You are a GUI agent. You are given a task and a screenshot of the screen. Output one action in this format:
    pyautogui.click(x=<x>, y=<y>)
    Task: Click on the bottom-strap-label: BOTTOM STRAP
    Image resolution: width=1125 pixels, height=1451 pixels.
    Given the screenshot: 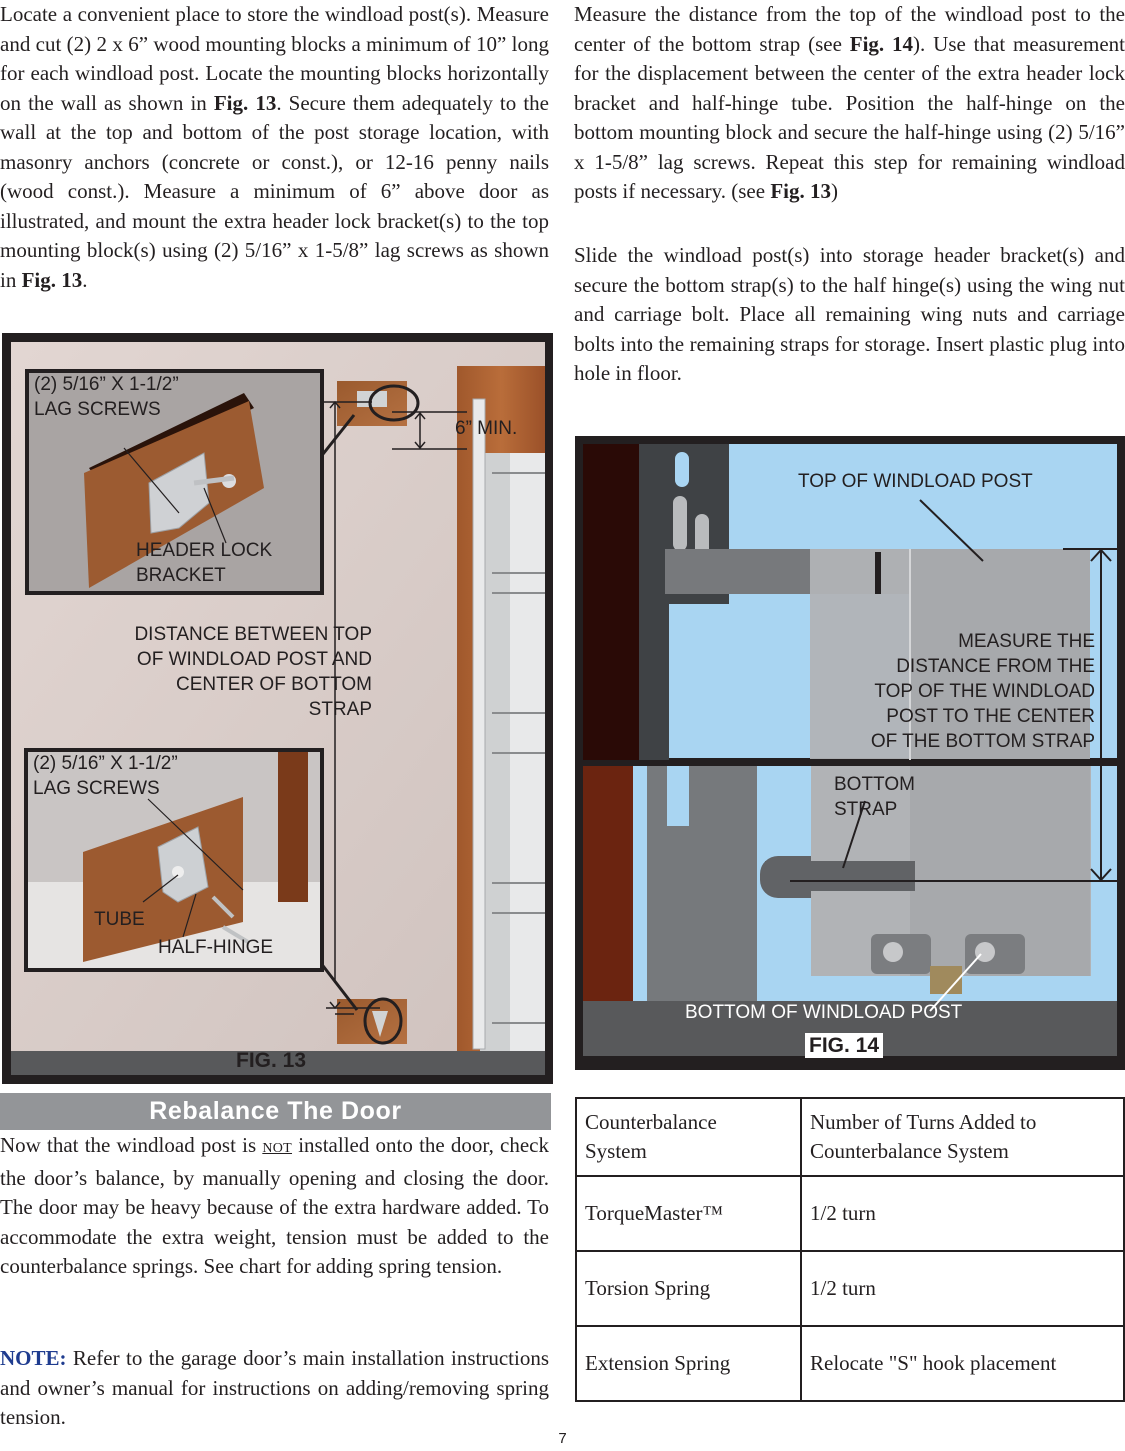 What is the action you would take?
    pyautogui.click(x=874, y=797)
    